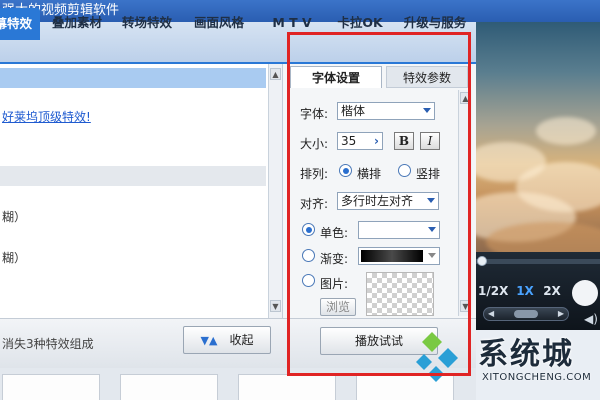 Image resolution: width=600 pixels, height=400 pixels. What do you see at coordinates (561, 314) in the screenshot?
I see `forward-icon: ▶` at bounding box center [561, 314].